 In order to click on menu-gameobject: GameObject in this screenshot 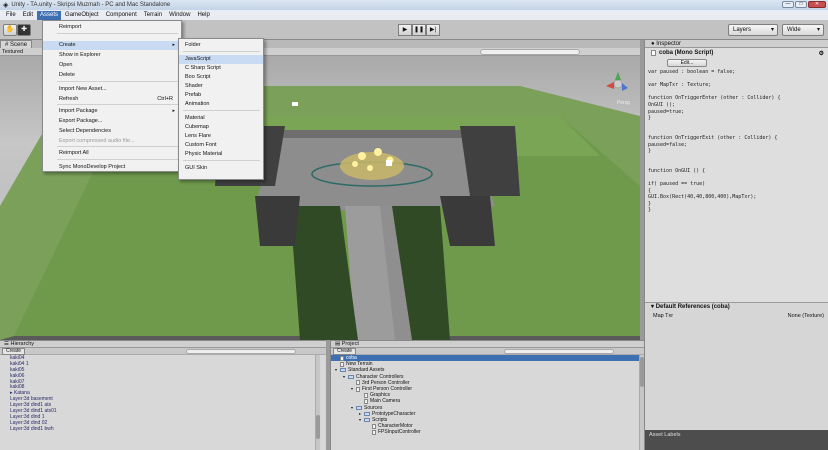, I will do `click(82, 15)`.